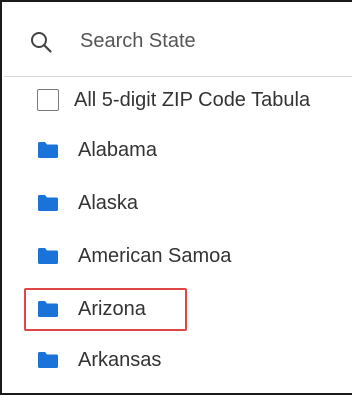  I want to click on list-item-label: All 5-digit ZIP Code Tabula, so click(192, 100).